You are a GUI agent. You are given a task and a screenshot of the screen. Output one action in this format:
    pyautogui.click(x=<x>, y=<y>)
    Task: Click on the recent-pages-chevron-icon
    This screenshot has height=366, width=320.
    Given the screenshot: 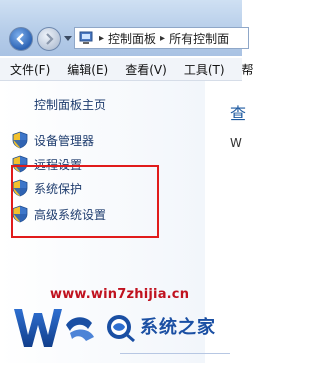 What is the action you would take?
    pyautogui.click(x=68, y=39)
    